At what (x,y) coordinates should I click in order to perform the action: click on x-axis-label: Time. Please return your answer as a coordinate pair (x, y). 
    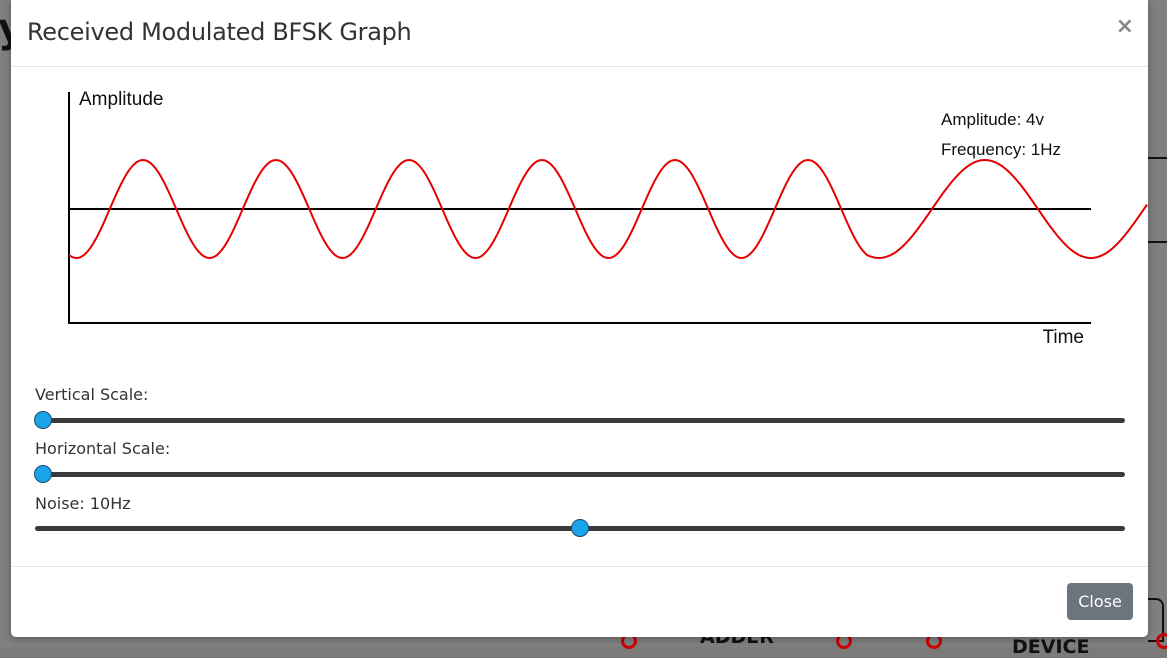
    Looking at the image, I should click on (1063, 337).